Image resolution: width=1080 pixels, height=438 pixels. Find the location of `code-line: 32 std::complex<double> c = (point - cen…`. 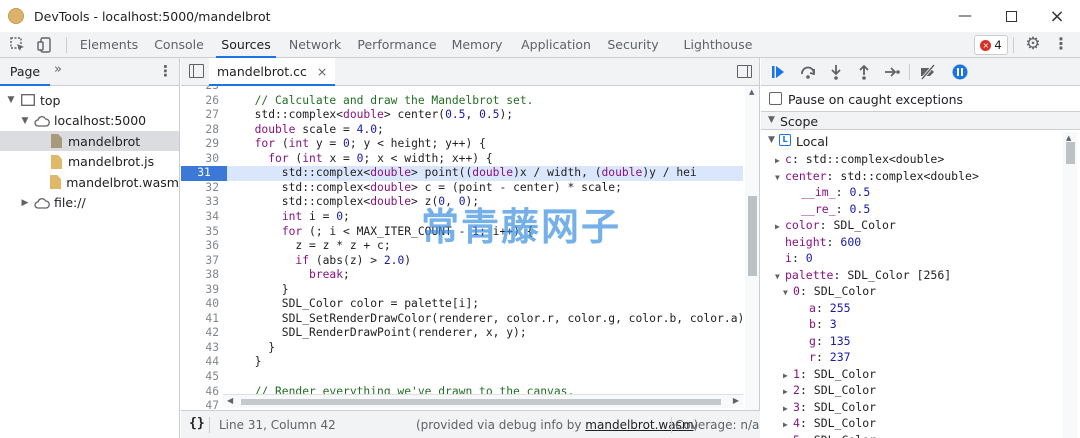

code-line: 32 std::complex<double> c = (point - cen… is located at coordinates (462, 188).